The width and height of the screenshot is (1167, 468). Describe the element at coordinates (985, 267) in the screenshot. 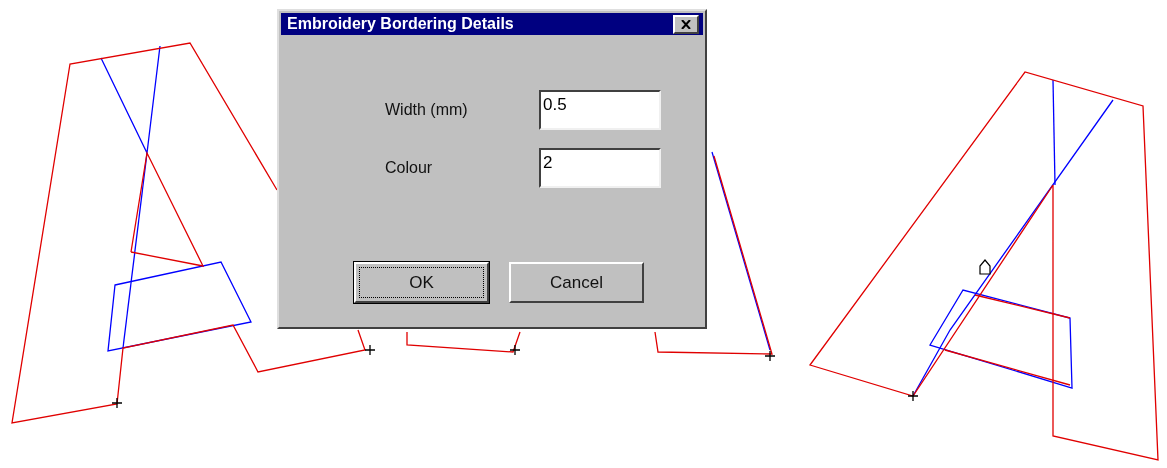

I see `marker-icon` at that location.